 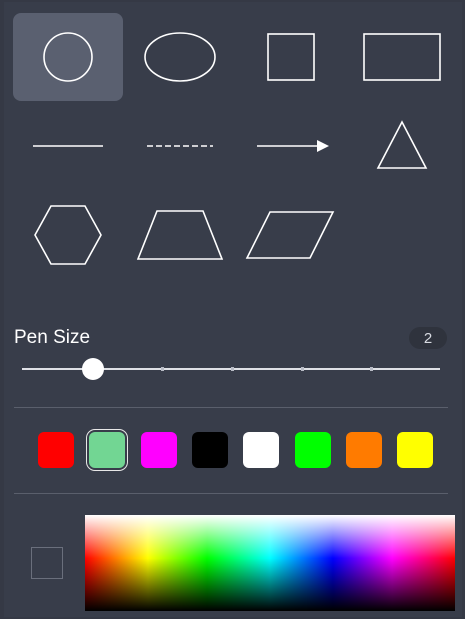 I want to click on hexagon-icon, so click(x=68, y=235).